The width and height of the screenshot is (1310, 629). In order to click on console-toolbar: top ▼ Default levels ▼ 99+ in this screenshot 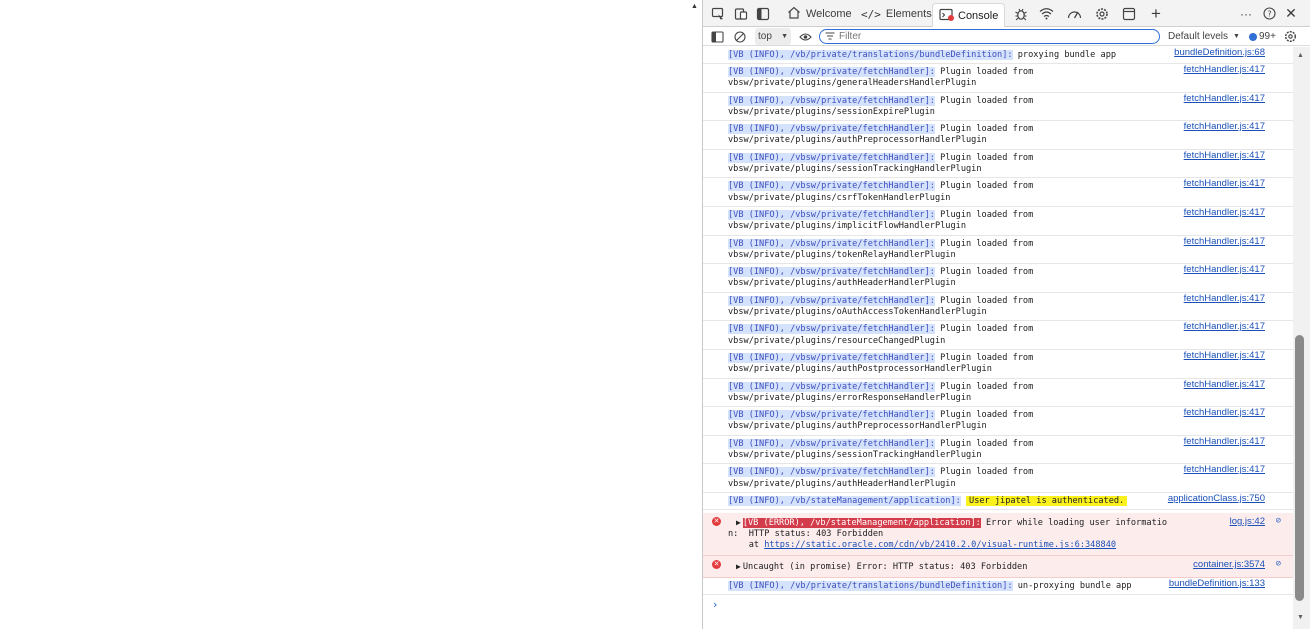, I will do `click(1006, 36)`.